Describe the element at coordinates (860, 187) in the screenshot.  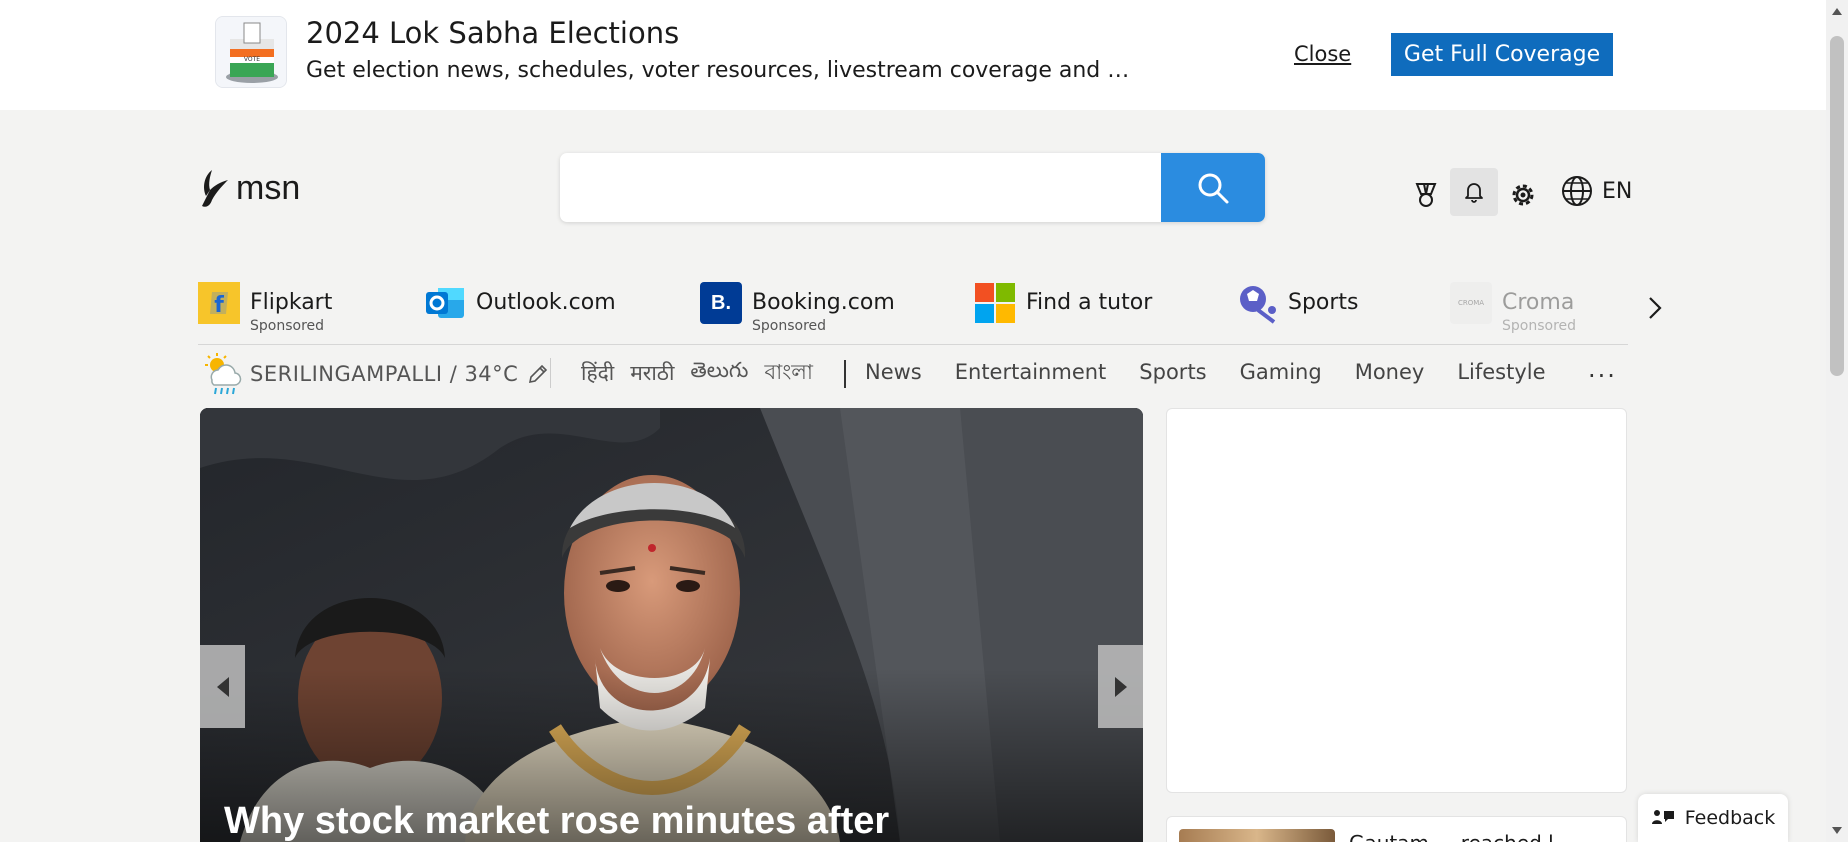
I see `search-input` at that location.